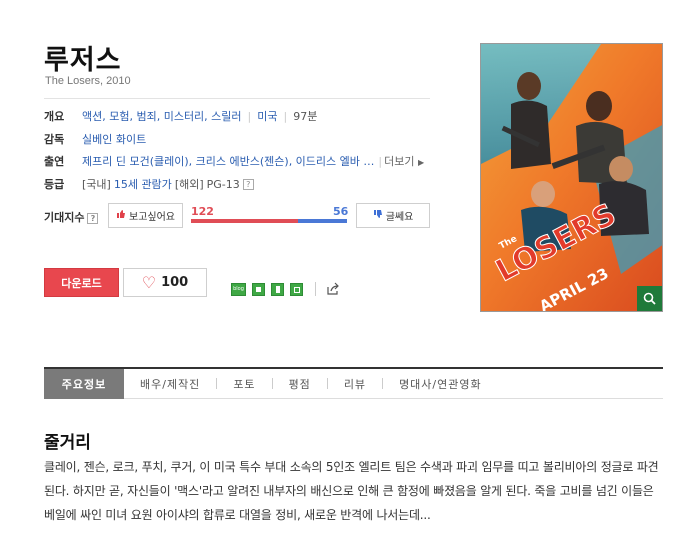 This screenshot has height=547, width=700. I want to click on meh-bar, so click(322, 221).